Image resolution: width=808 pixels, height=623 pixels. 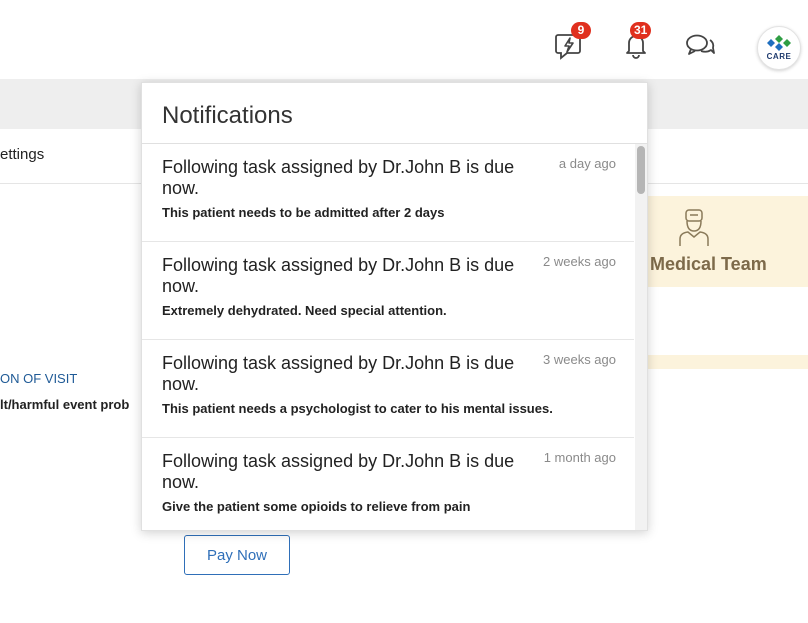 What do you see at coordinates (237, 555) in the screenshot?
I see `pay-now-button: Pay Now` at bounding box center [237, 555].